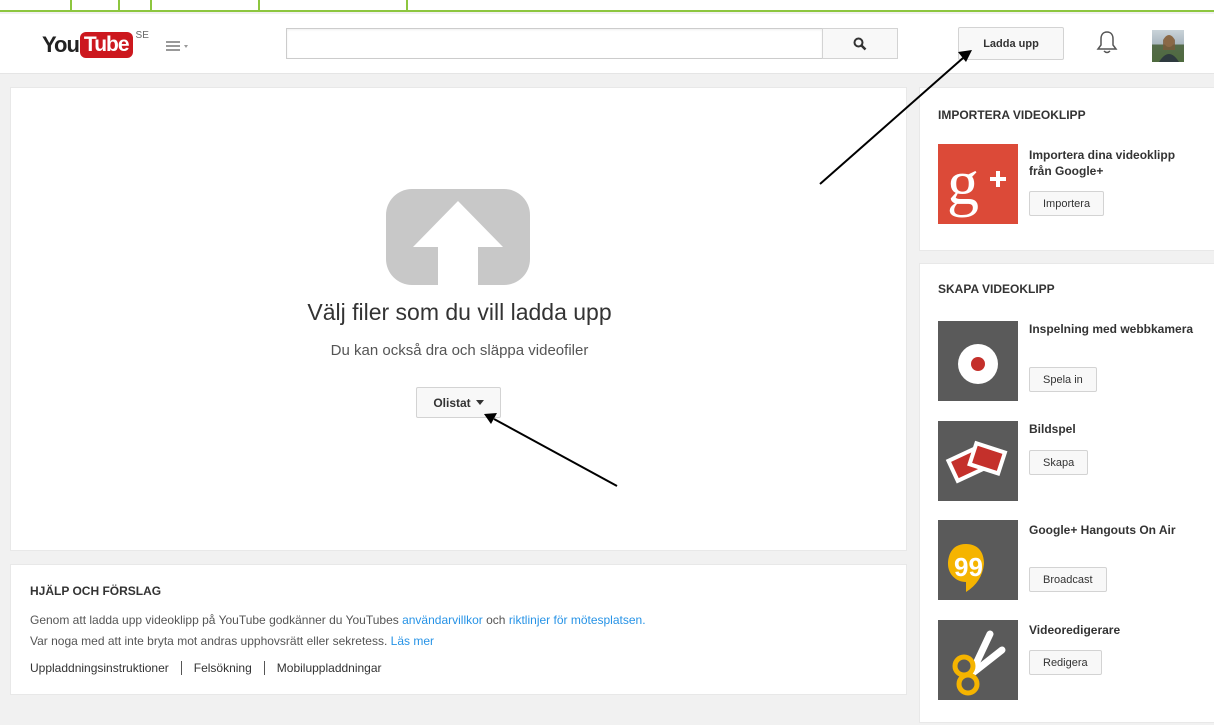  What do you see at coordinates (223, 668) in the screenshot?
I see `troubleshooting-link: Felsökning` at bounding box center [223, 668].